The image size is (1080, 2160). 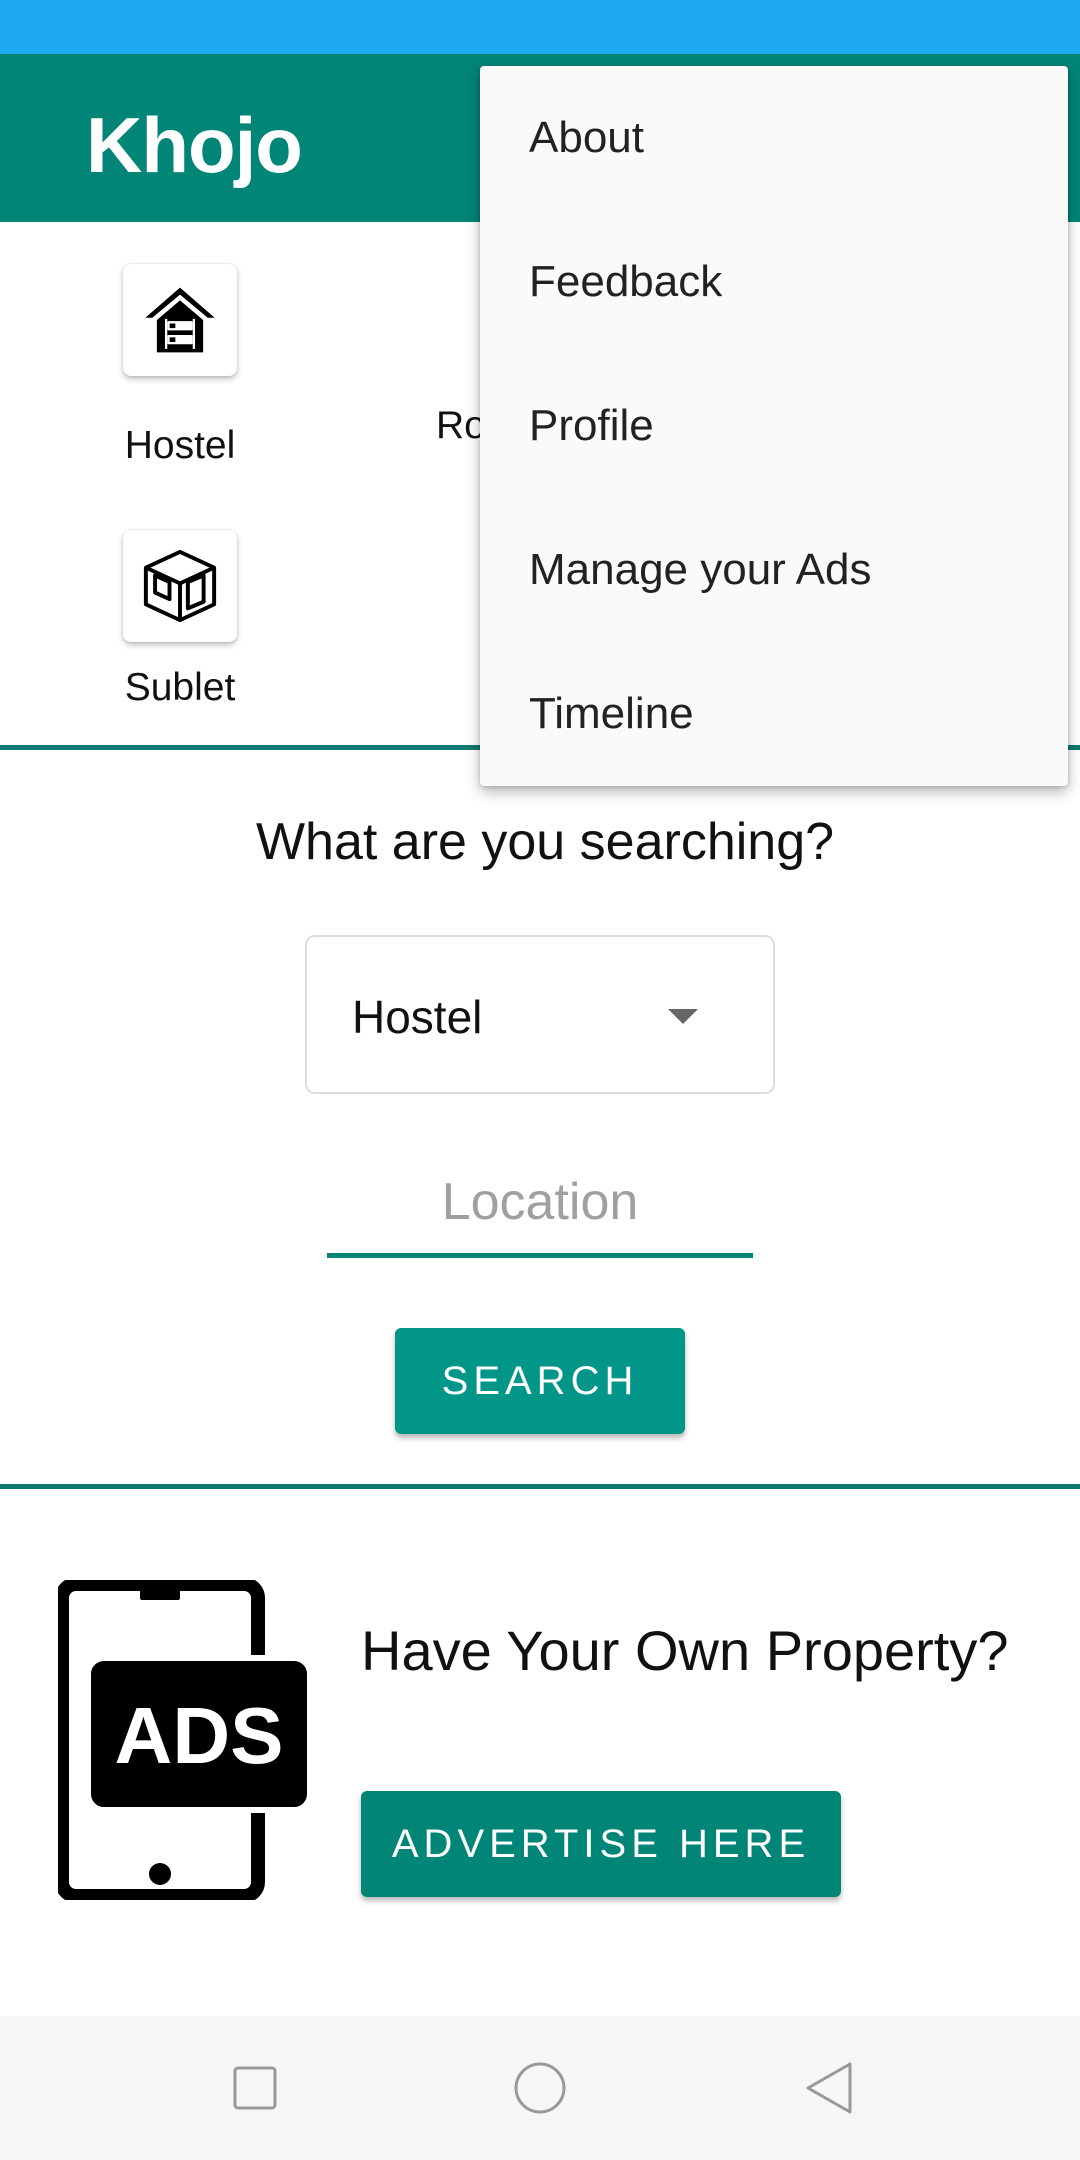 What do you see at coordinates (774, 282) in the screenshot?
I see `menu-item-feedback: Feedback` at bounding box center [774, 282].